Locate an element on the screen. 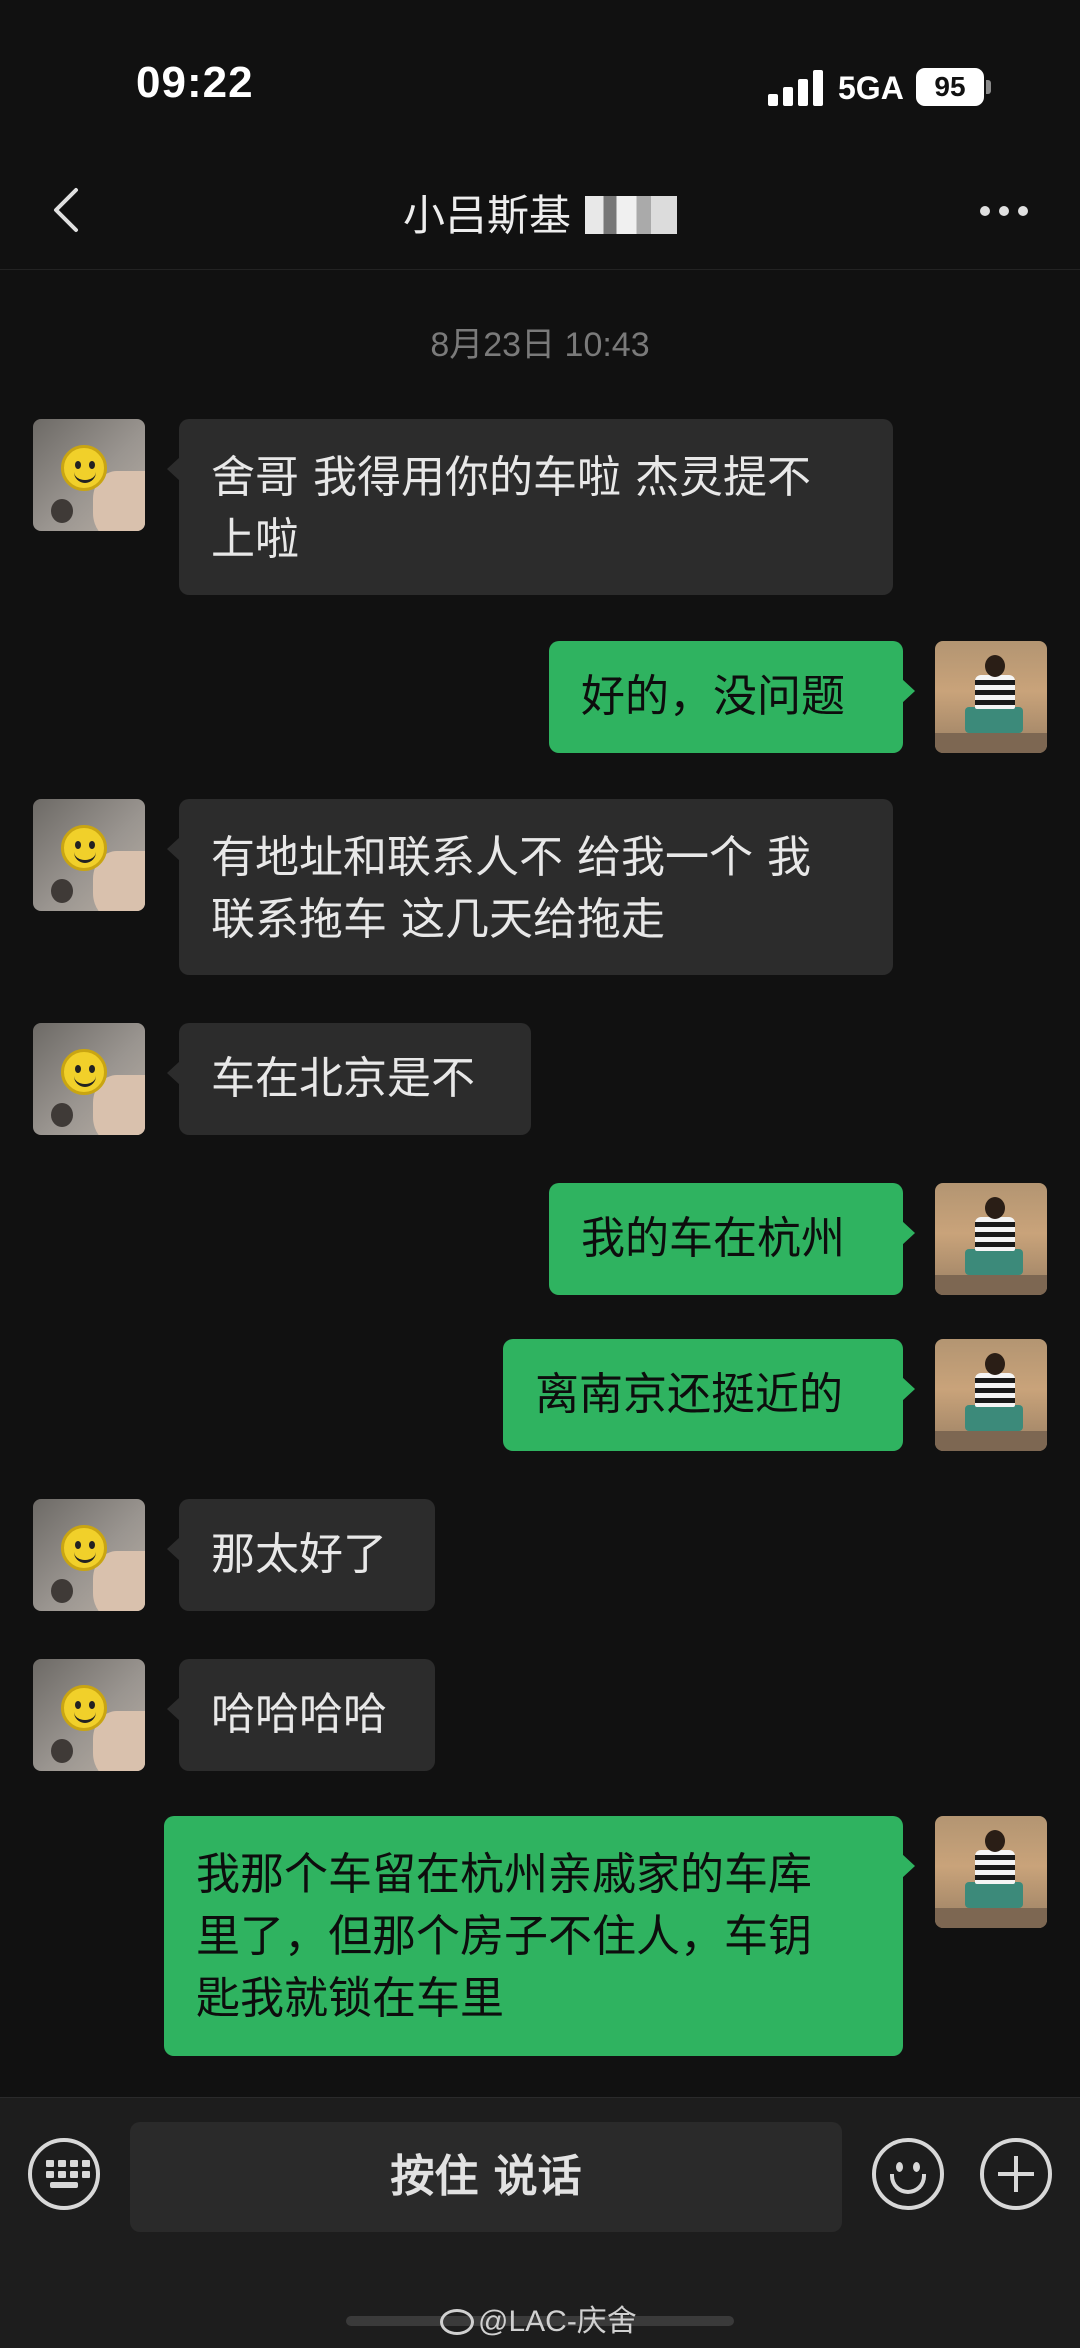  message-bubble: 舍哥 我得用你的车啦 杰灵提不 上啦 is located at coordinates (530, 507).